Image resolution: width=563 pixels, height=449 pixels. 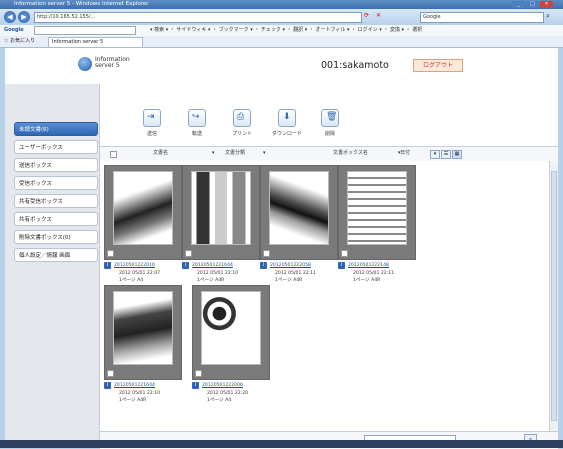 I want to click on download-button: ⬇ ダウンロード, so click(x=287, y=123).